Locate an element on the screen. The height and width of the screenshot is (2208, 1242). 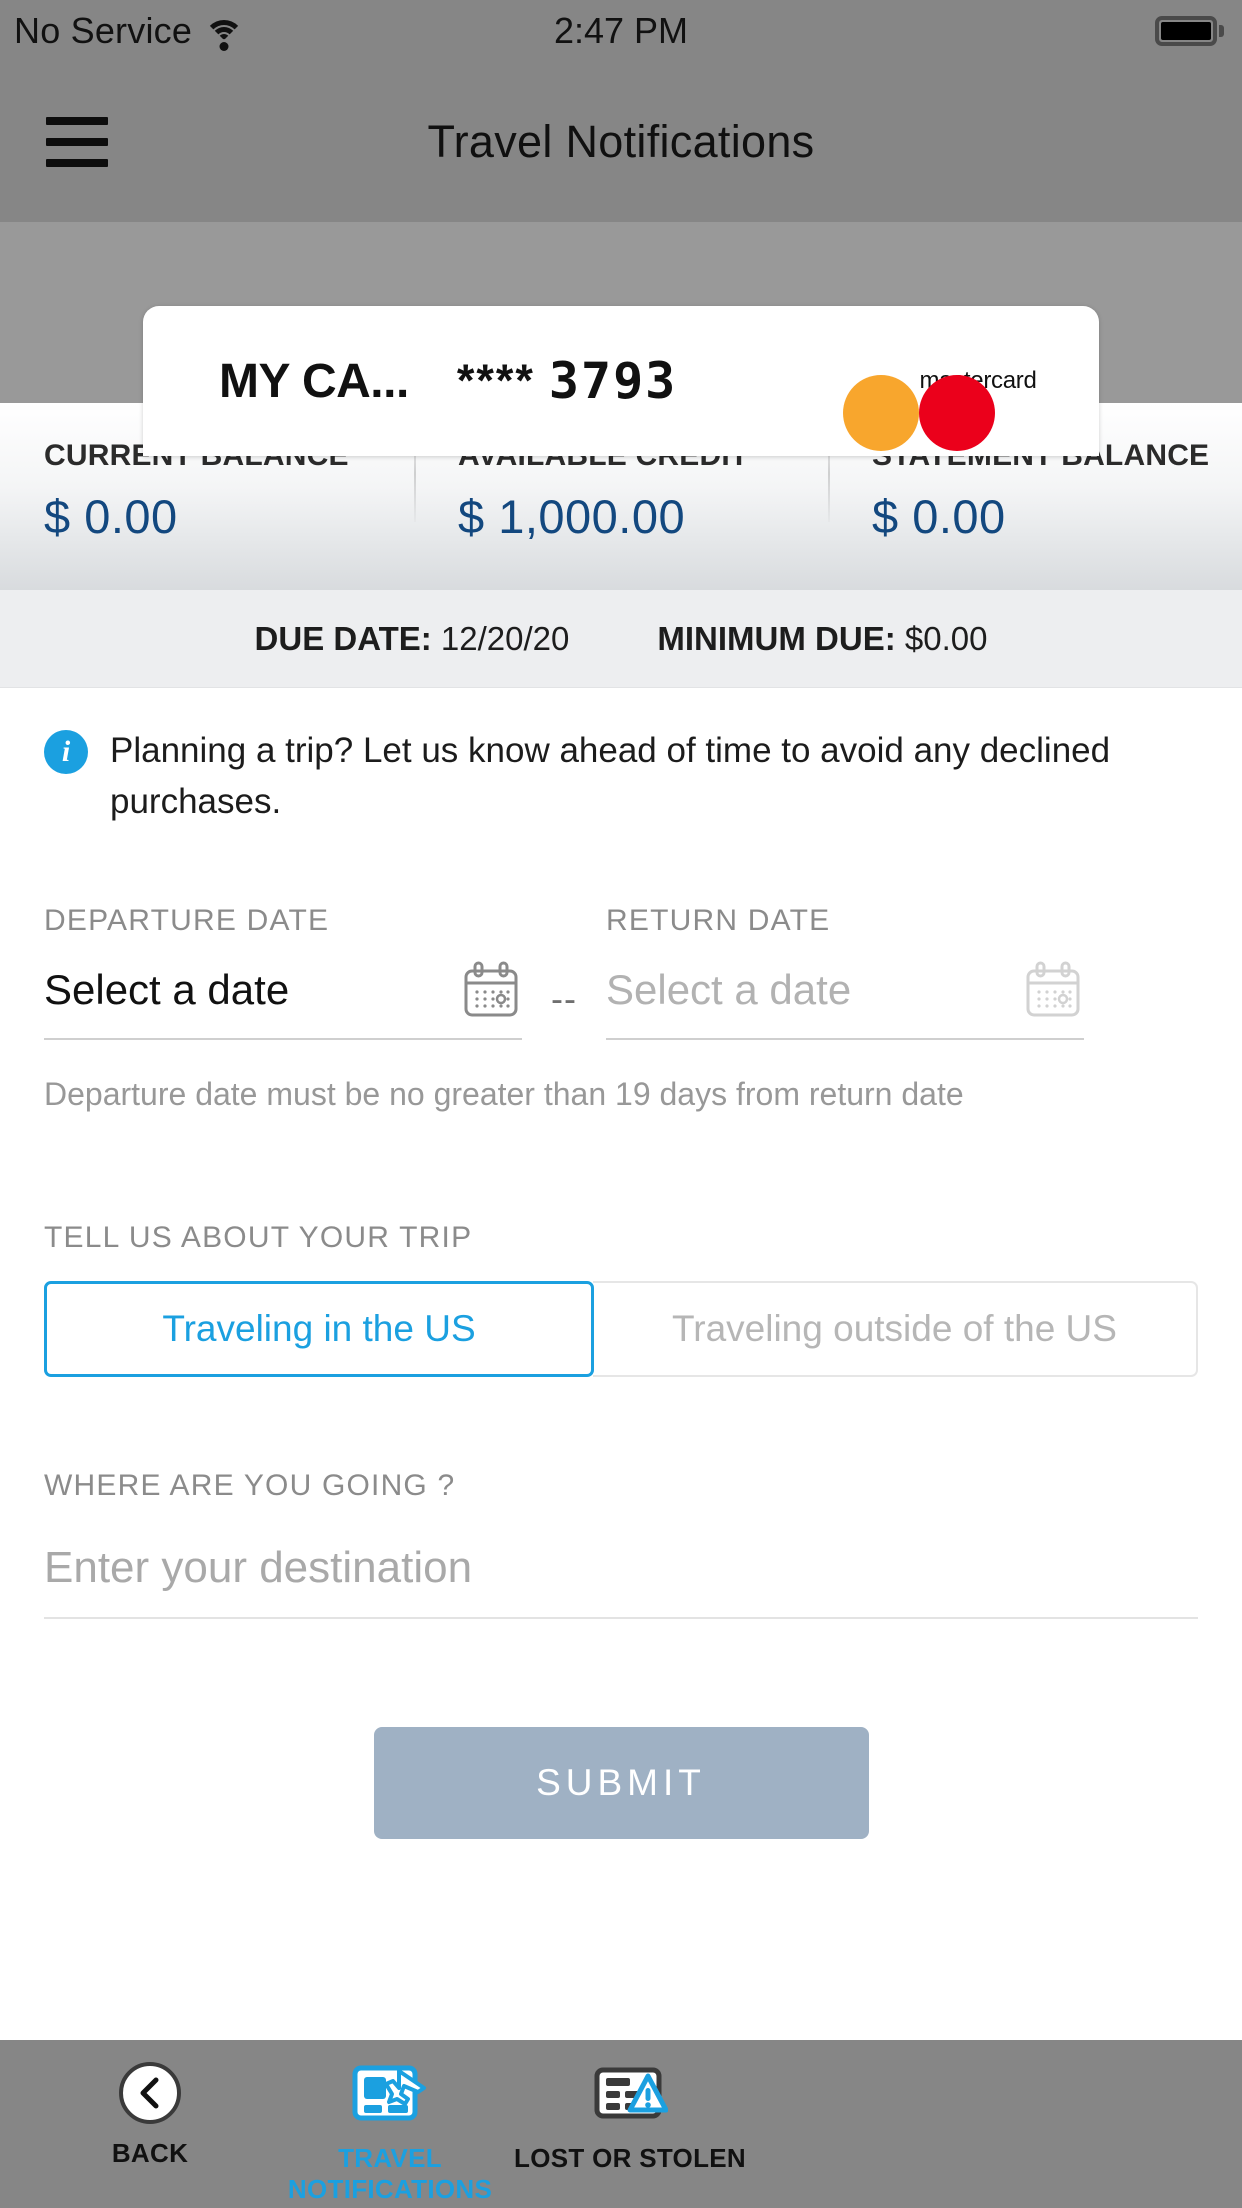
due-date-value: 12/20/20 is located at coordinates (505, 638).